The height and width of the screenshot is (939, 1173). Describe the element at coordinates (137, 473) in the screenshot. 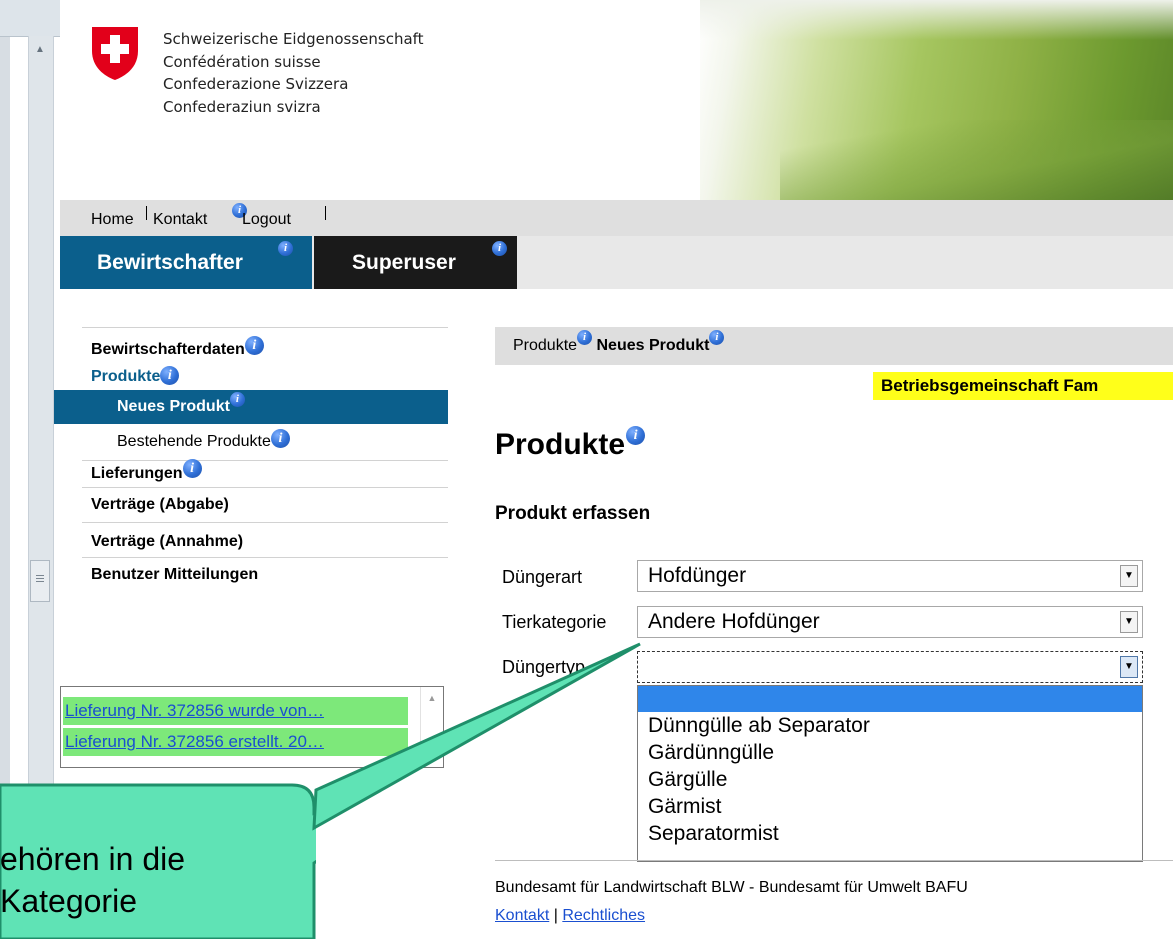

I see `sidebar-item-label: Lieferungen` at that location.